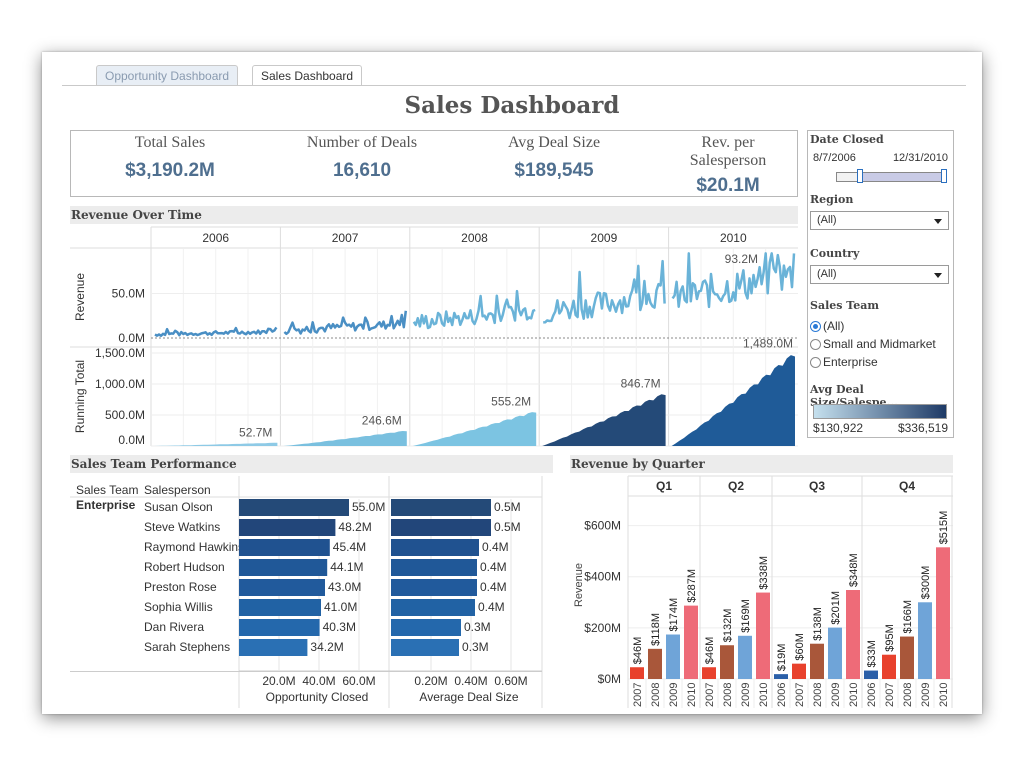 The image size is (1024, 768). Describe the element at coordinates (844, 305) in the screenshot. I see `sales-team-label: Sales Team` at that location.